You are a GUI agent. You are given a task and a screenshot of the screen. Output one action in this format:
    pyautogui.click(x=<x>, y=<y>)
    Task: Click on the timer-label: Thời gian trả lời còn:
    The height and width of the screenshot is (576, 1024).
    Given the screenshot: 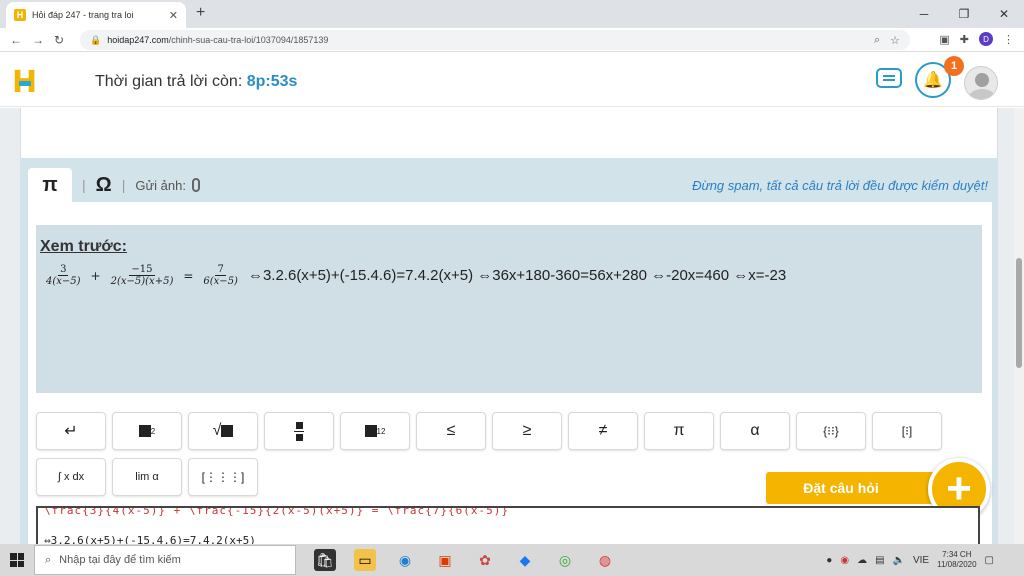 What is the action you would take?
    pyautogui.click(x=171, y=81)
    